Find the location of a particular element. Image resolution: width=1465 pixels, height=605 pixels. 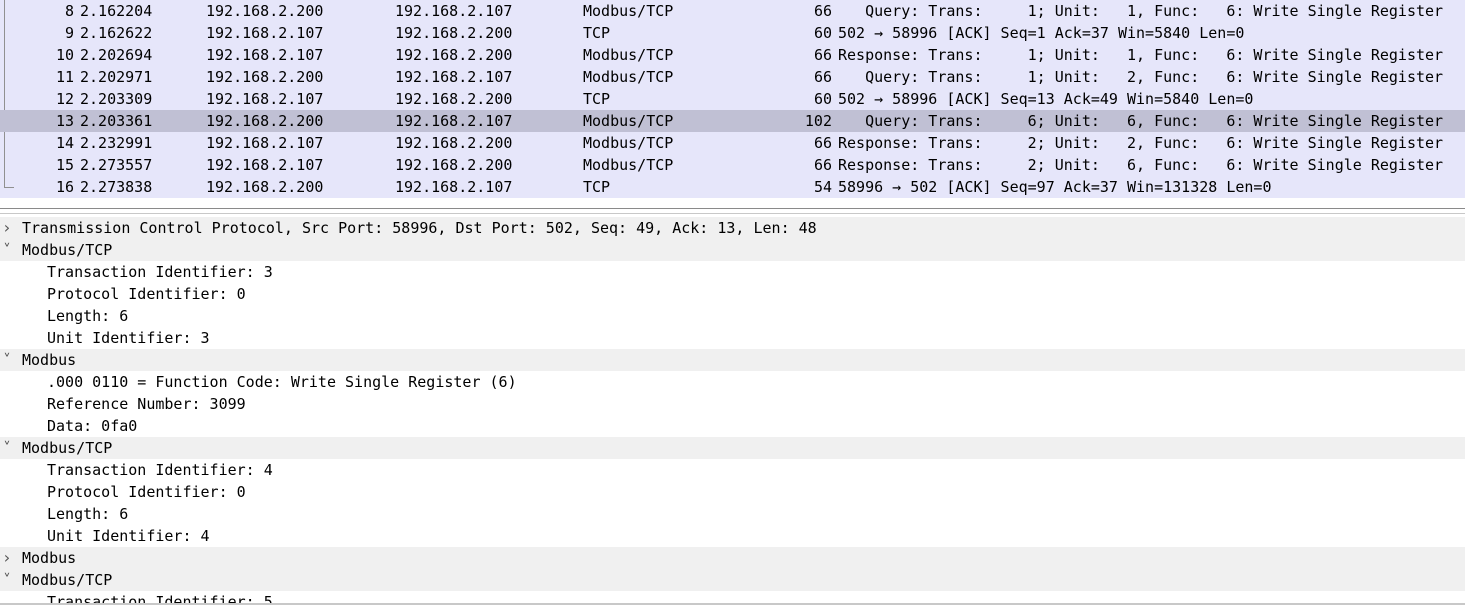

detail-field-label: Unit Identifier: 3 is located at coordinates (128, 338).